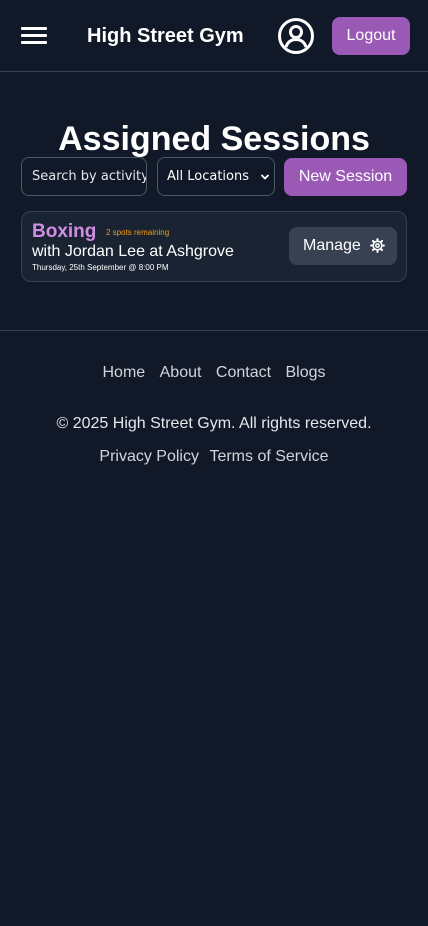 The width and height of the screenshot is (428, 926). Describe the element at coordinates (208, 176) in the screenshot. I see `location-select-value: All Locations` at that location.